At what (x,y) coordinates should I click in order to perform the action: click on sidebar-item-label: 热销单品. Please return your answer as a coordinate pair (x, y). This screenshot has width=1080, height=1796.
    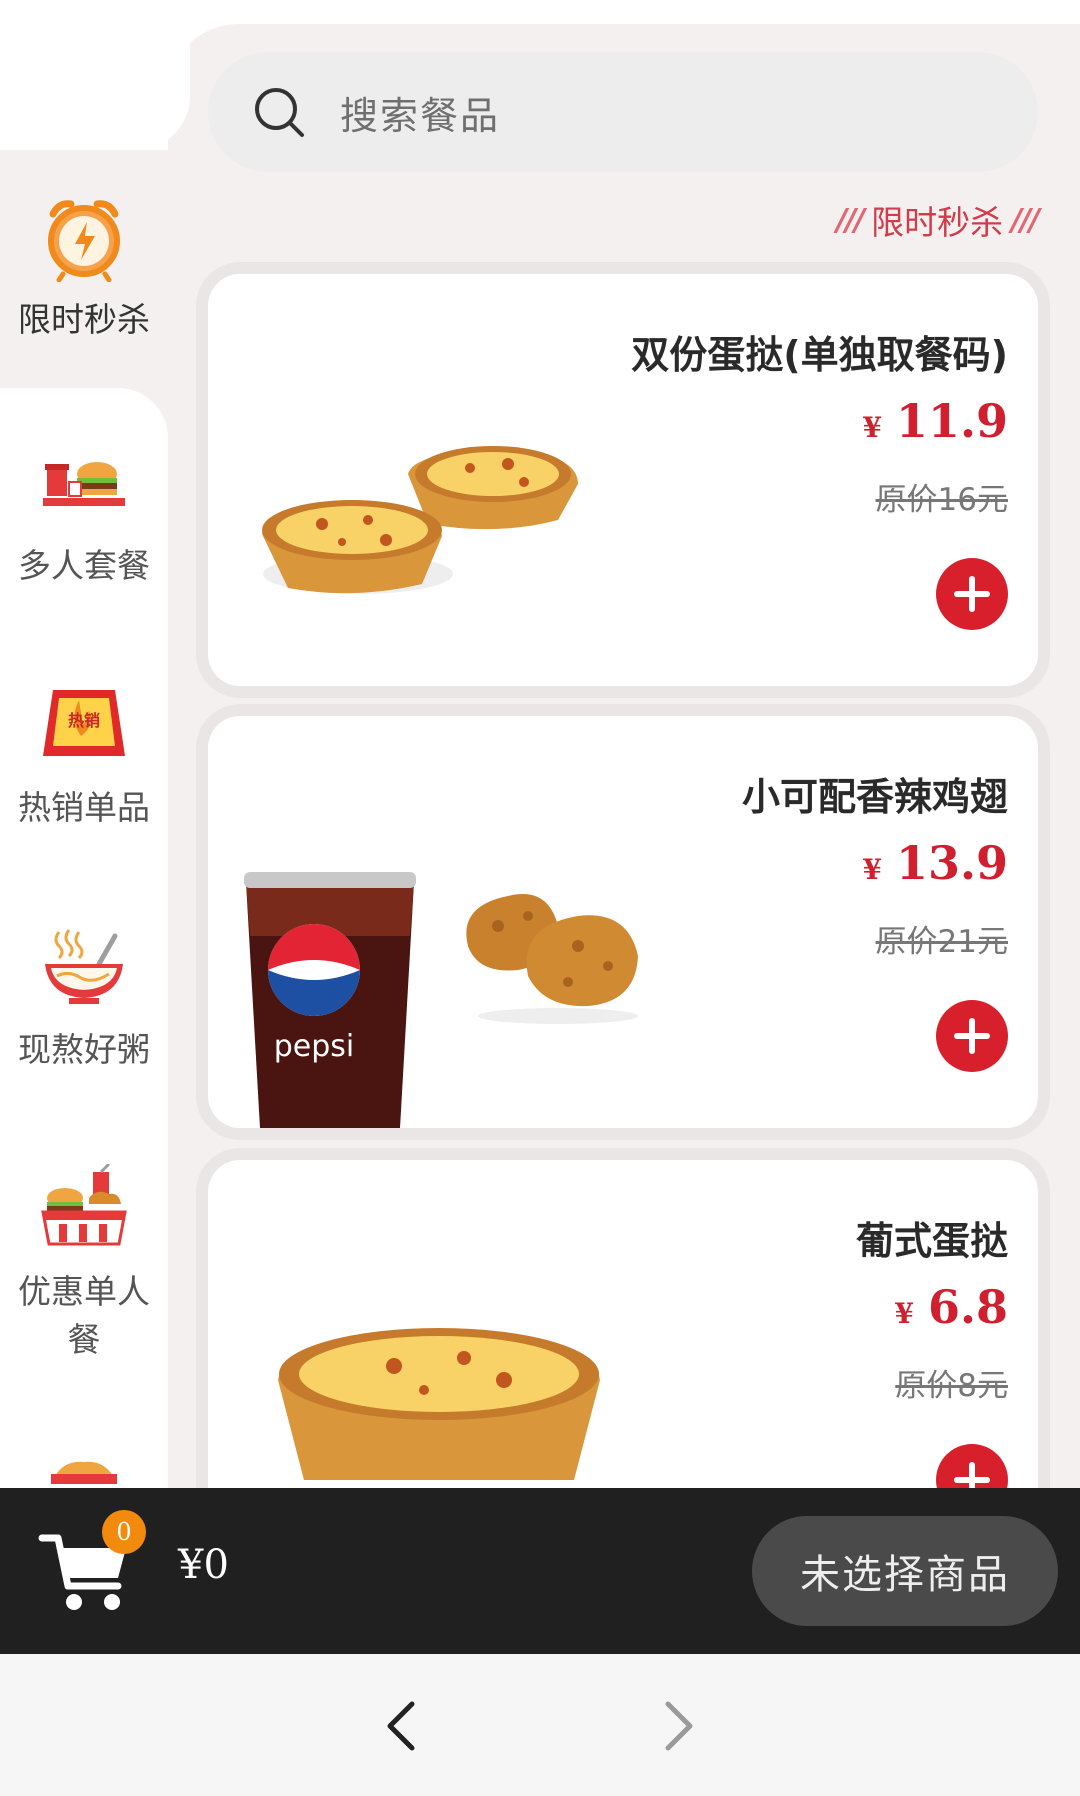
    Looking at the image, I should click on (84, 807).